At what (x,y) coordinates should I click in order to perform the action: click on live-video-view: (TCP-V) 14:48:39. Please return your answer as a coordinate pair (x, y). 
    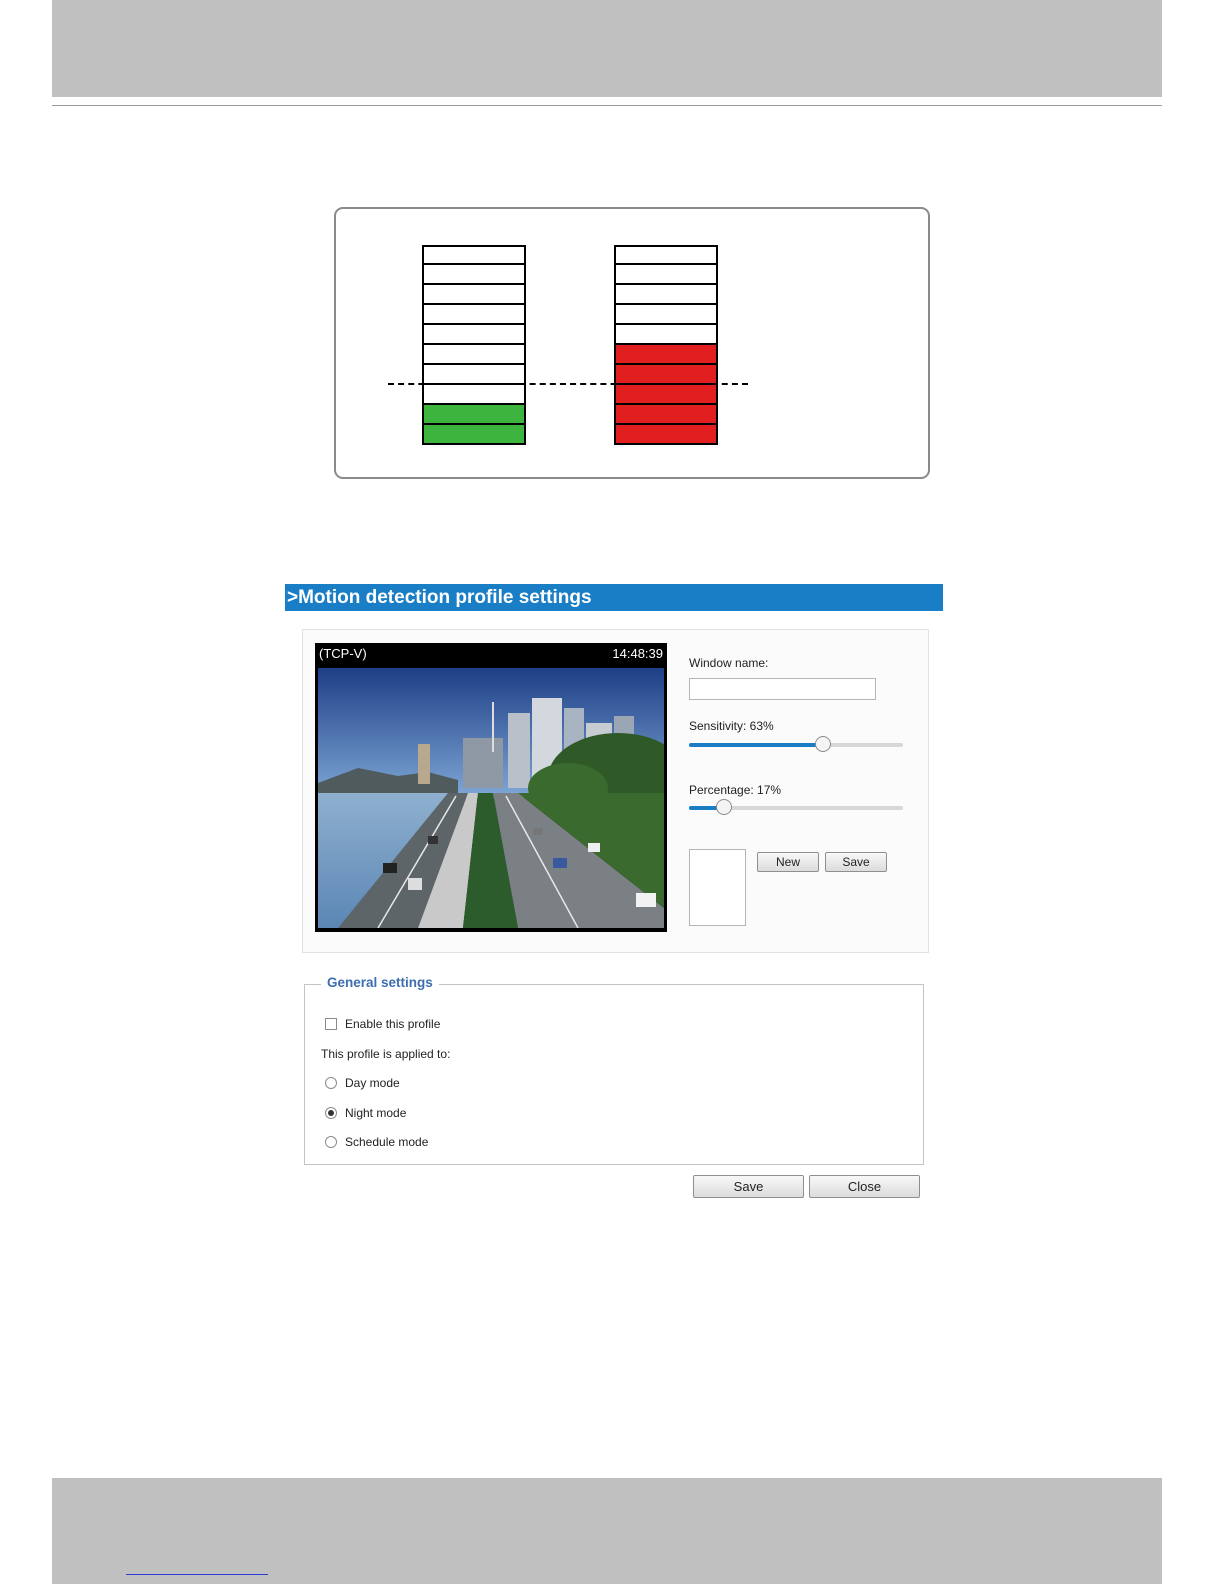
    Looking at the image, I should click on (491, 787).